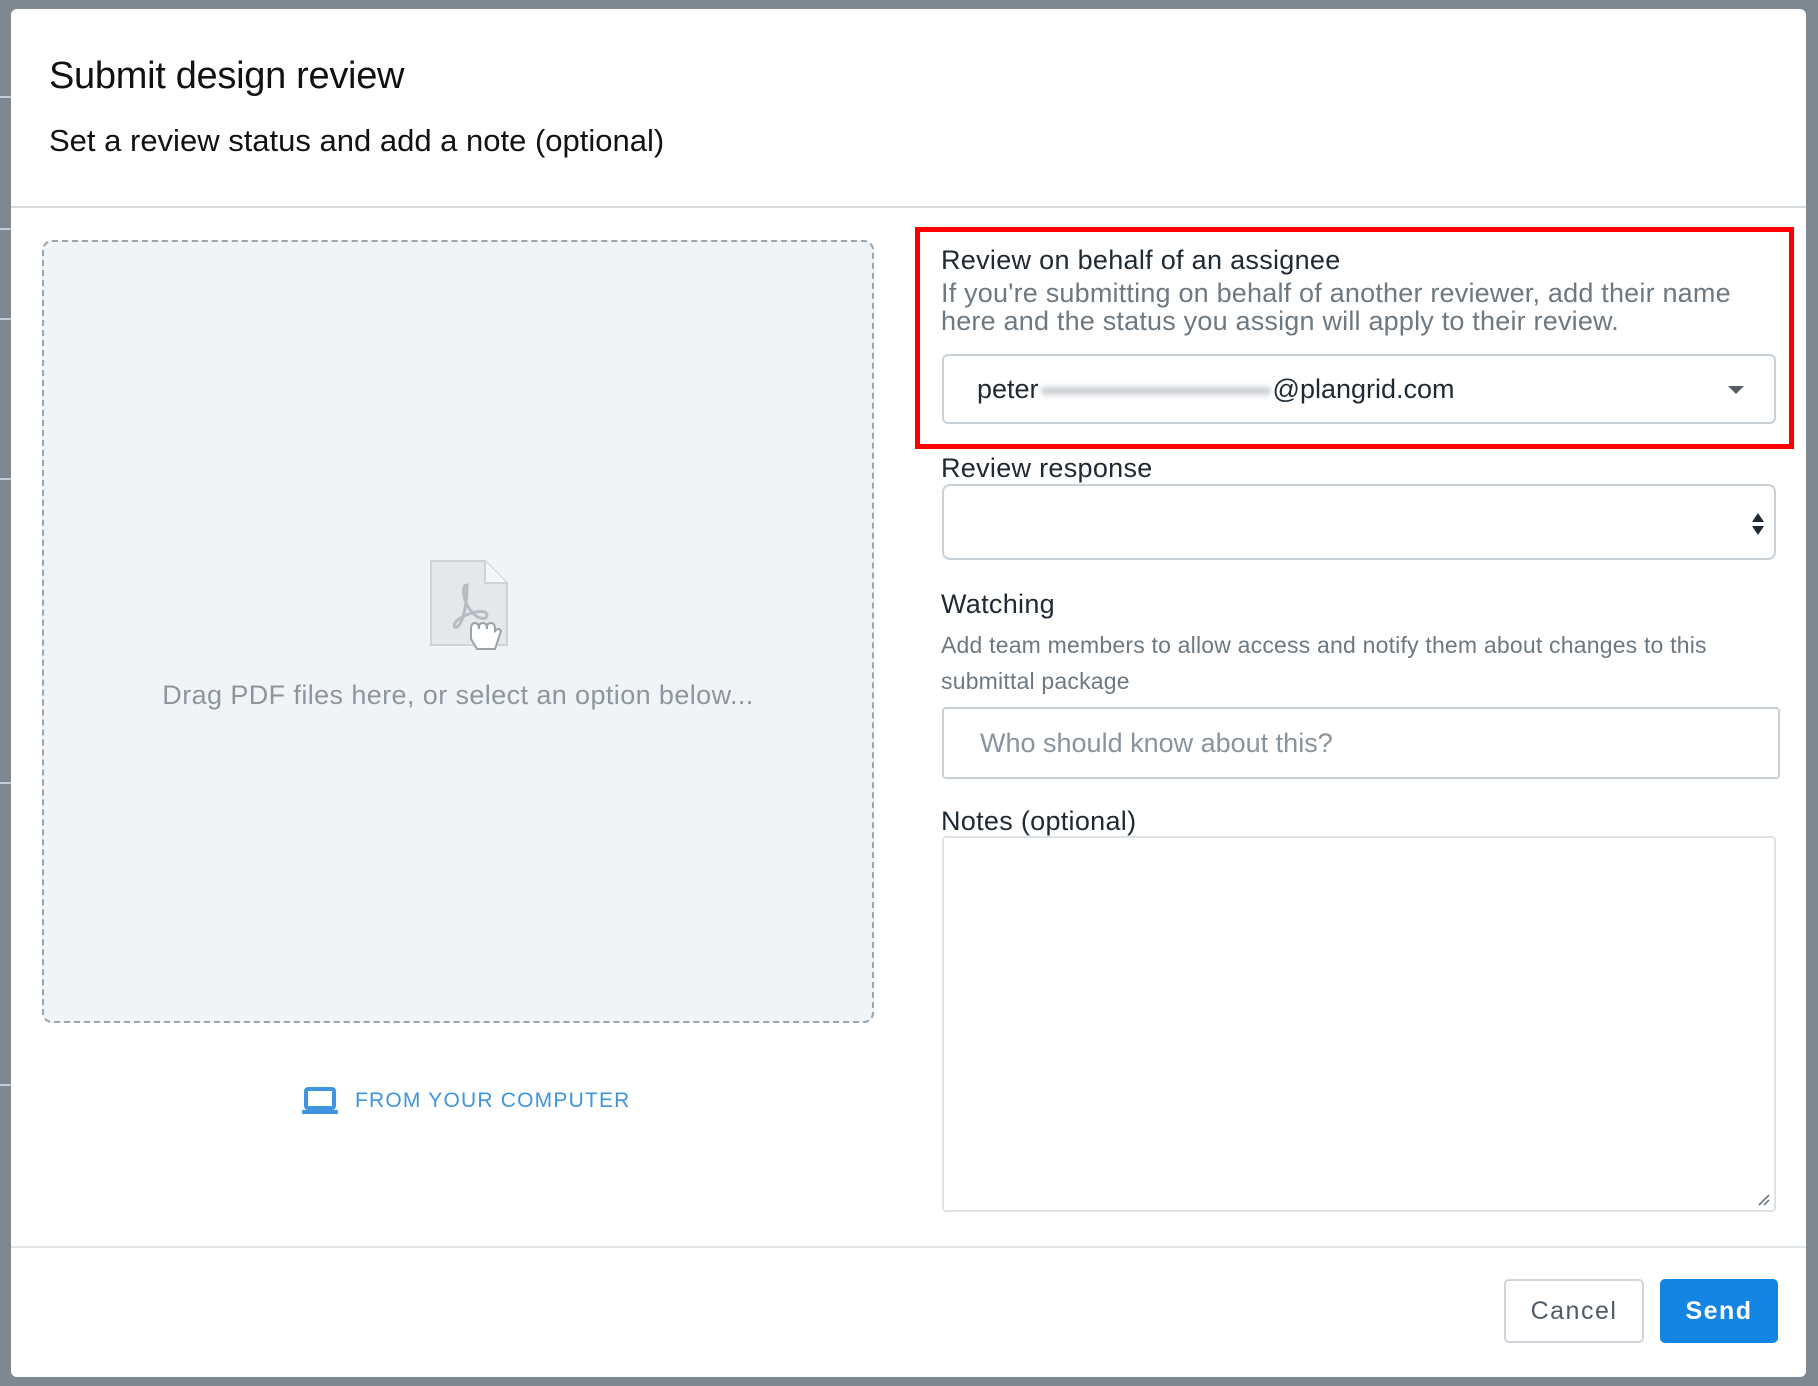 The image size is (1818, 1386). I want to click on notes-textarea, so click(1359, 1024).